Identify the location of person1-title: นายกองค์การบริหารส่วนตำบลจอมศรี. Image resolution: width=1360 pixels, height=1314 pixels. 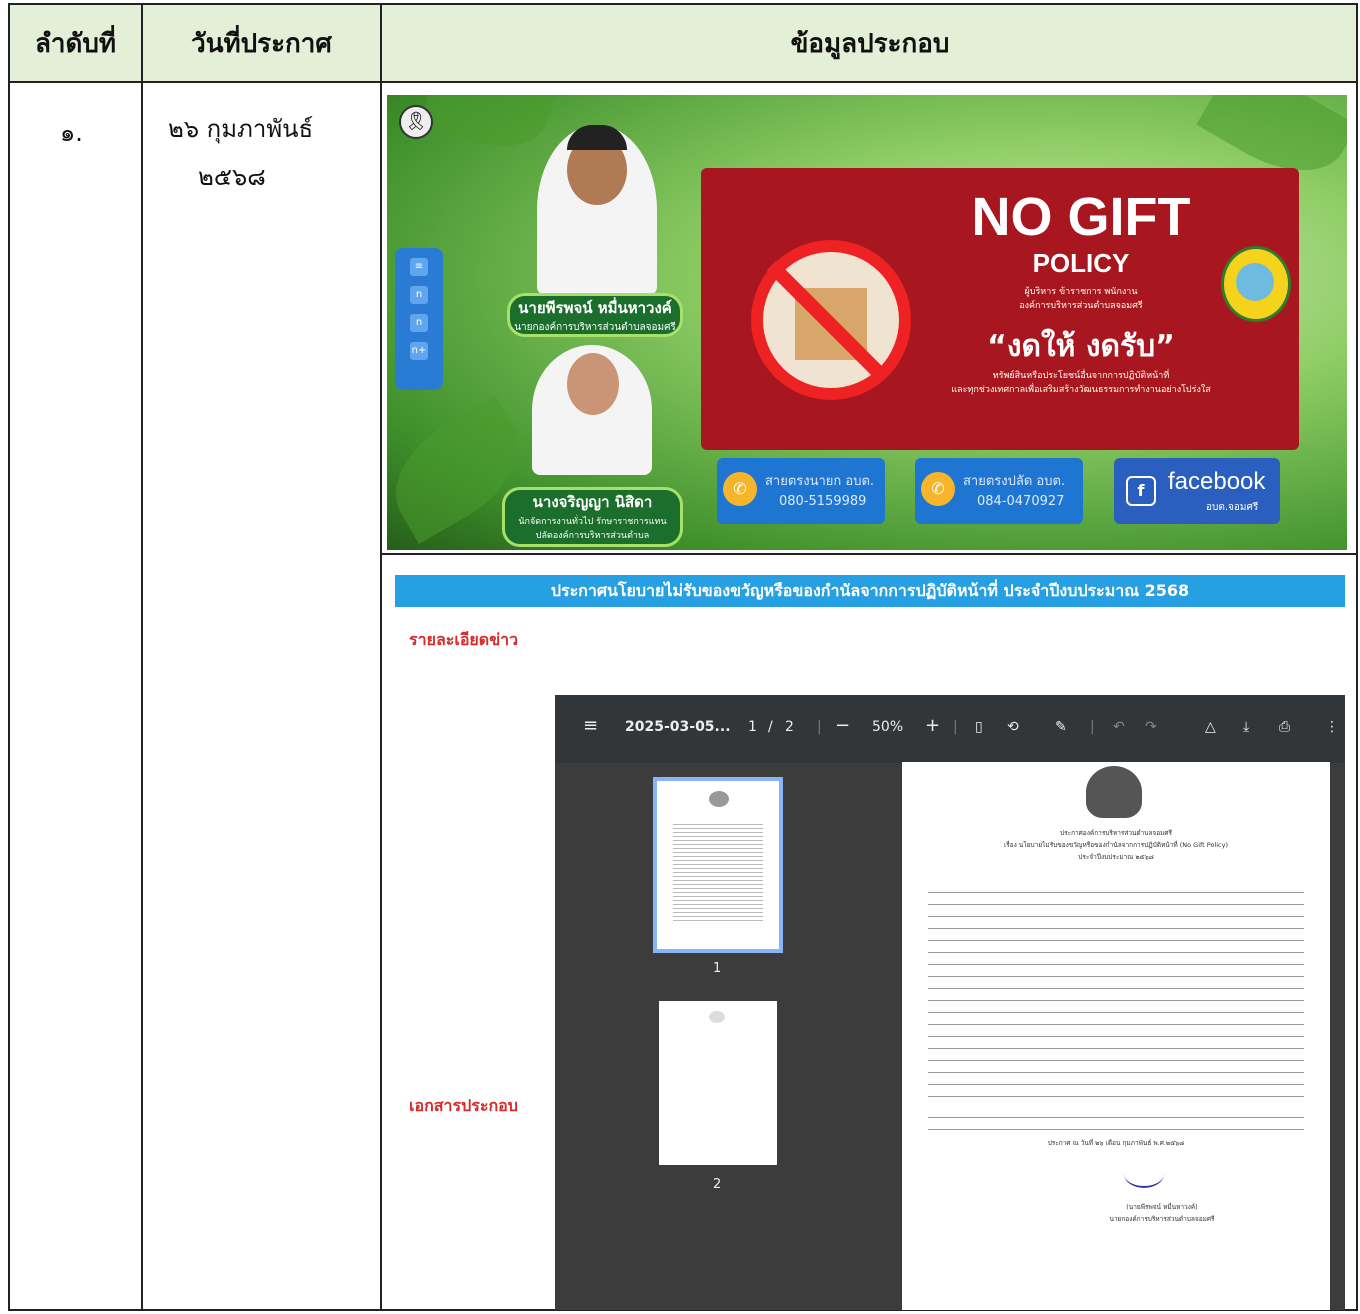
(595, 327).